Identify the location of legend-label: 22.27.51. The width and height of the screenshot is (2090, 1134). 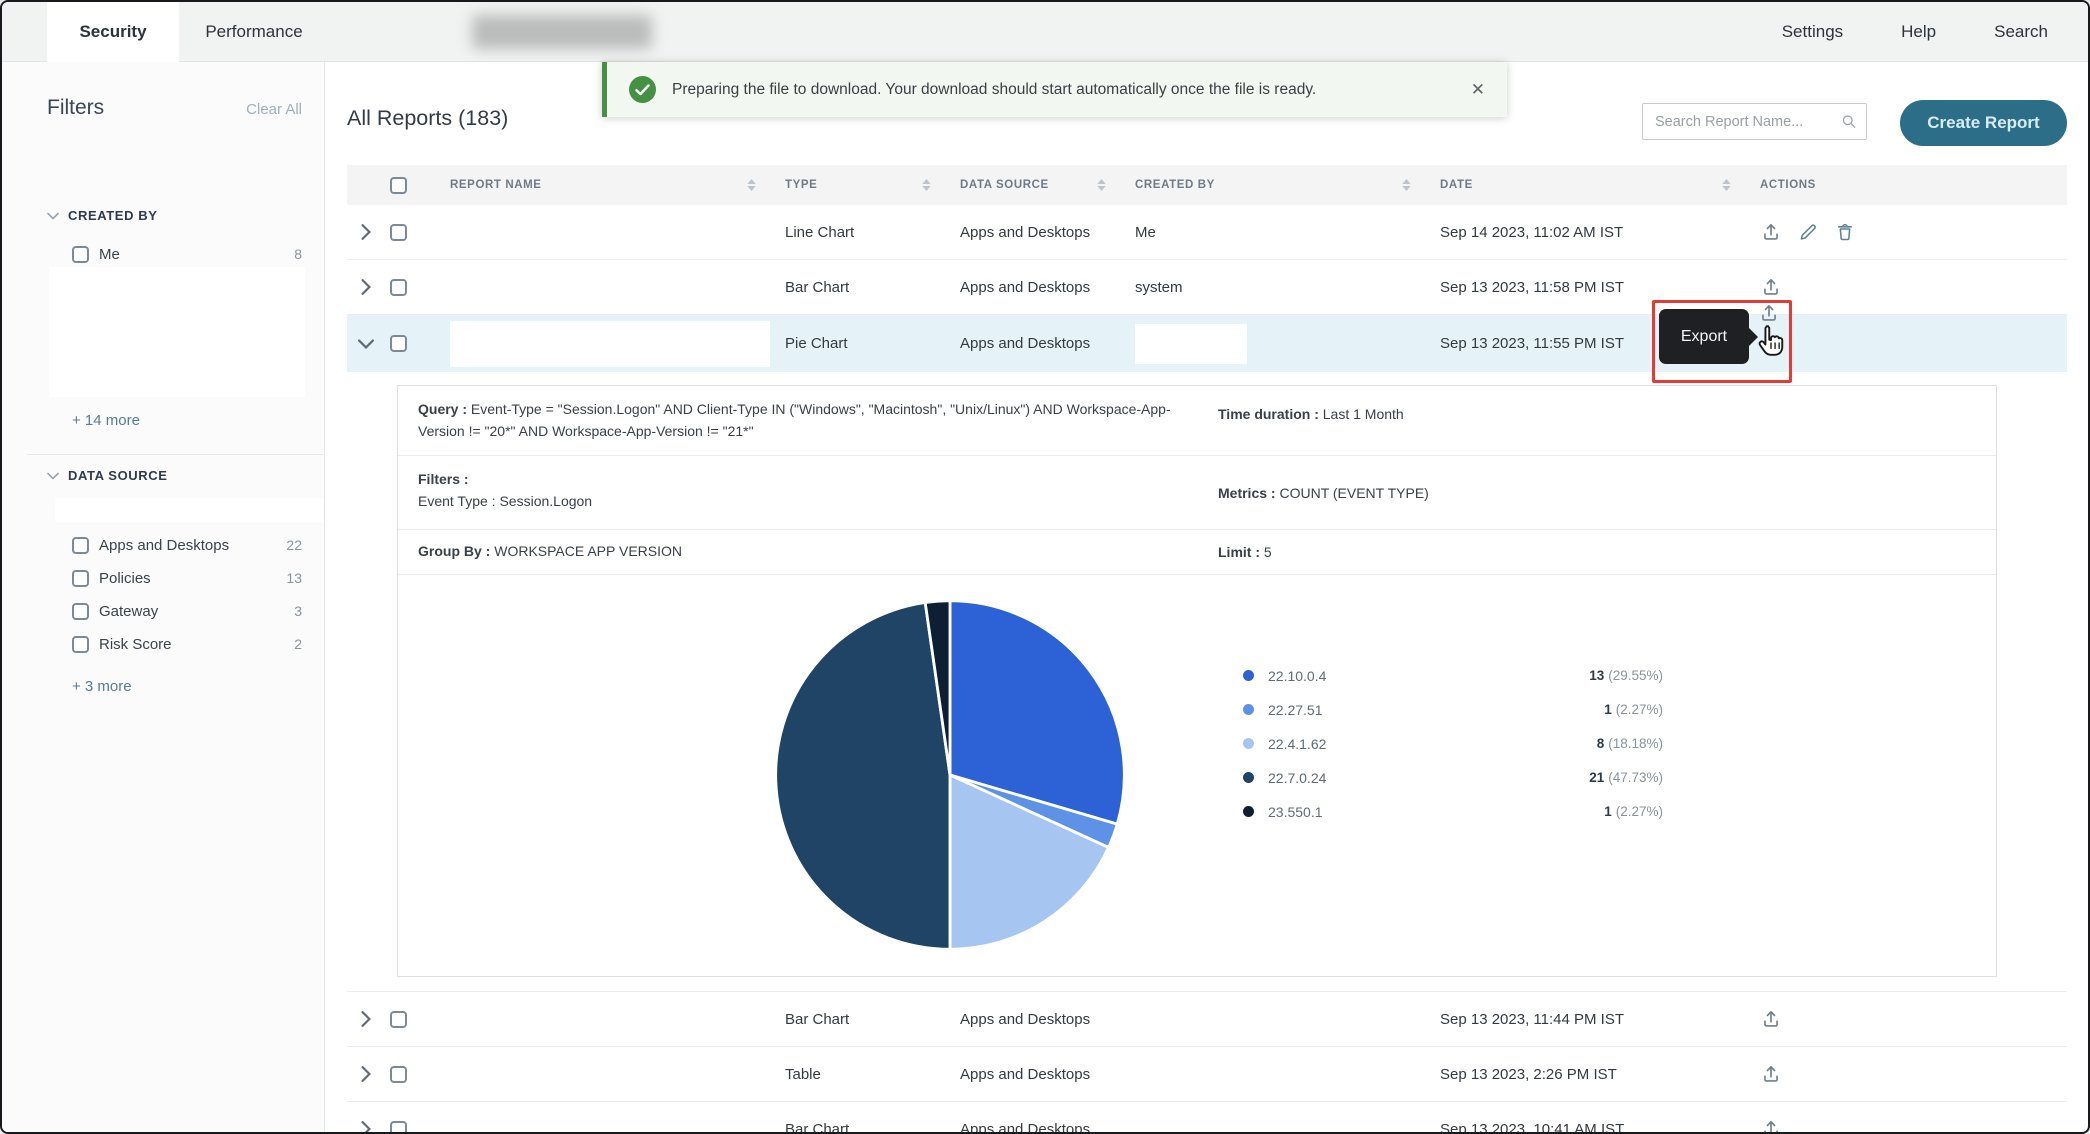
(1295, 709).